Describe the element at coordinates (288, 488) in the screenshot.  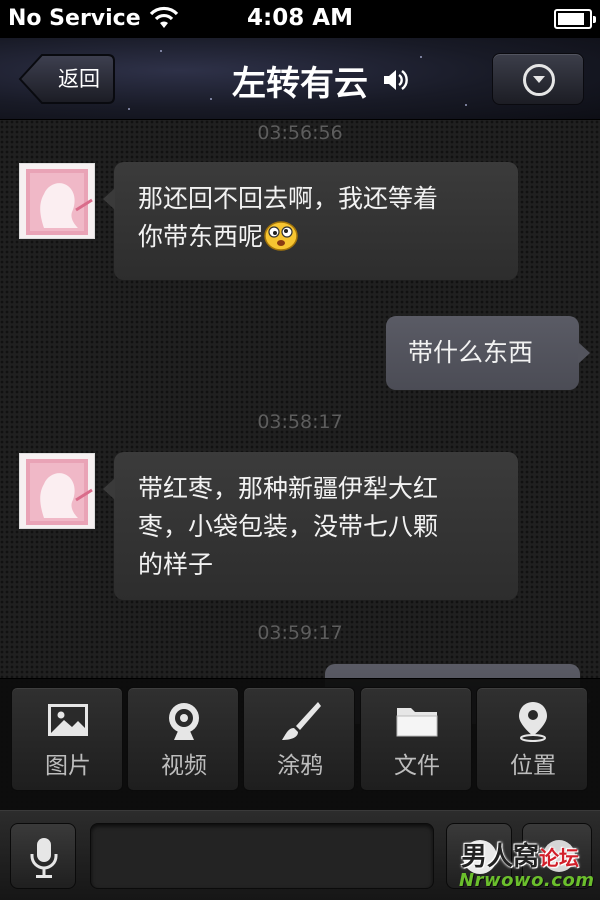
I see `message-text: 带红枣，那种新疆伊犁大红` at that location.